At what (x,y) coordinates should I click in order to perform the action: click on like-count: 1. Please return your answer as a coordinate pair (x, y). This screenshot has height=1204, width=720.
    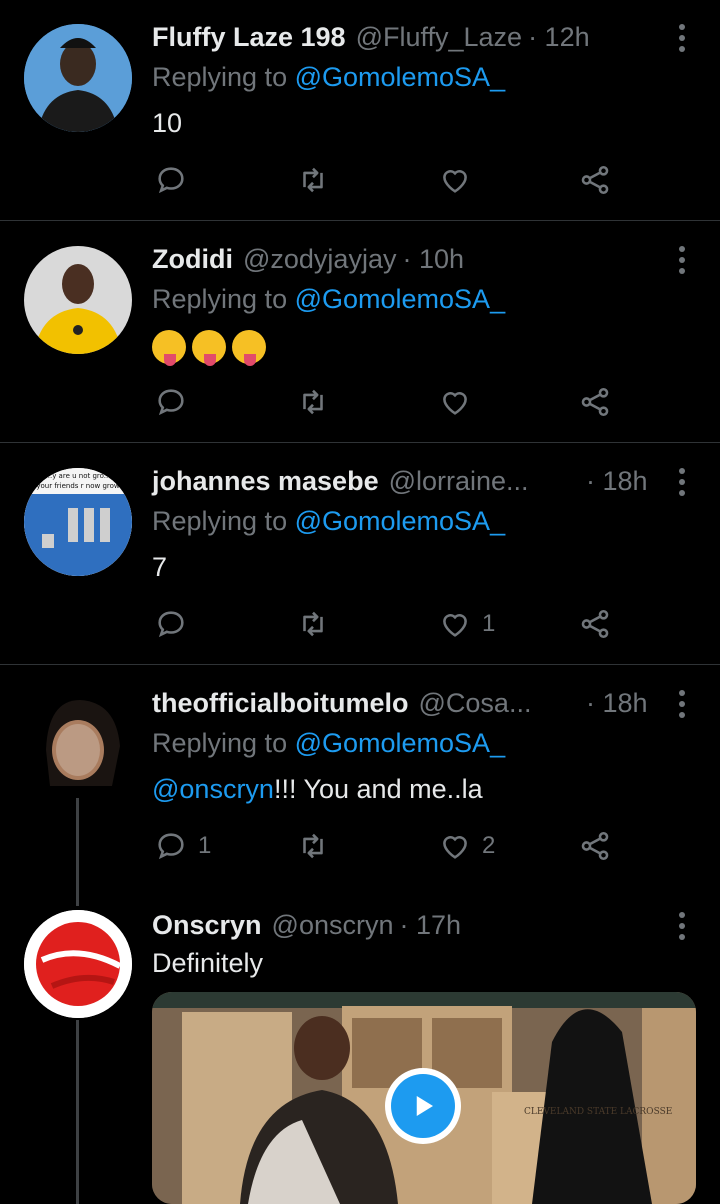
    Looking at the image, I should click on (489, 623).